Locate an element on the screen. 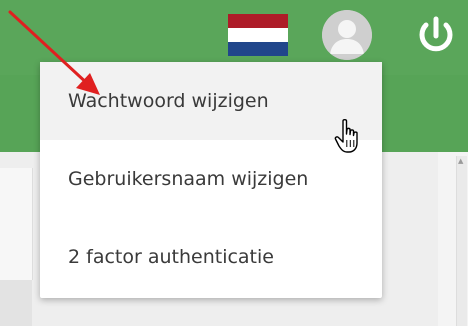 This screenshot has width=468, height=326. hand-pointer-icon is located at coordinates (346, 136).